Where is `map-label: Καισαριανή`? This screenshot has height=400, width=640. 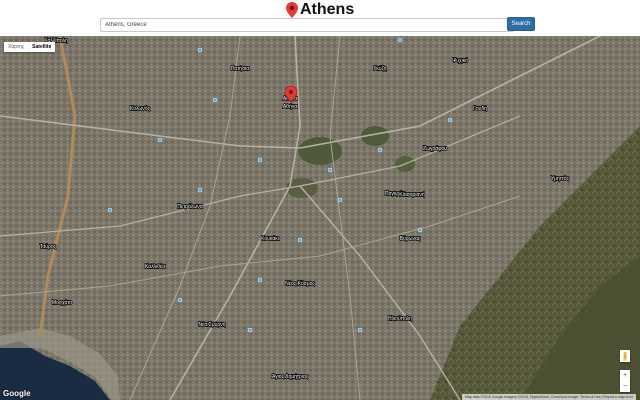
map-label: Καισαριανή is located at coordinates (412, 194).